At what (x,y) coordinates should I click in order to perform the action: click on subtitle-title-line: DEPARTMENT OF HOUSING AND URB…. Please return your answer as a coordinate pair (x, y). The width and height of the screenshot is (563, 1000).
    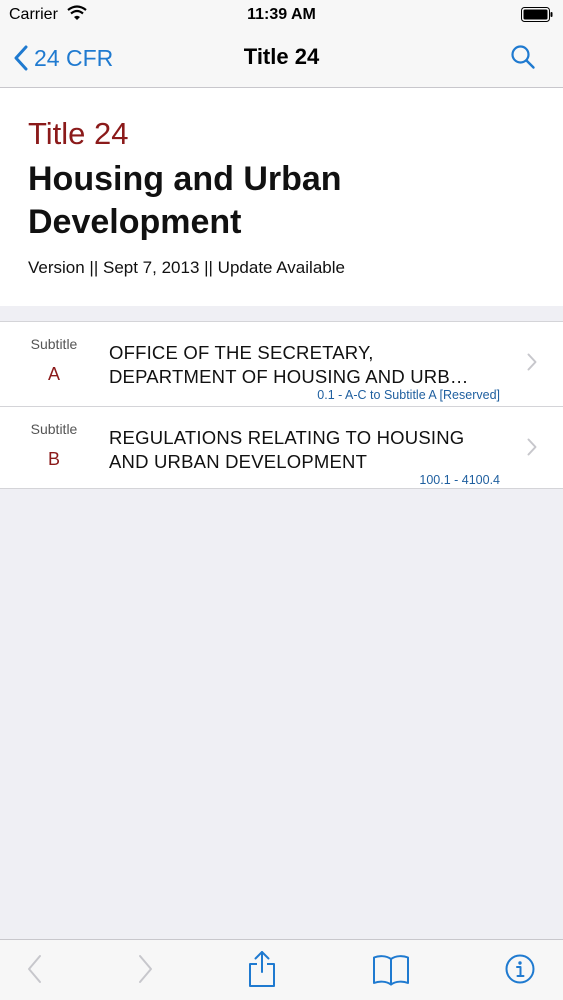
    Looking at the image, I should click on (289, 376).